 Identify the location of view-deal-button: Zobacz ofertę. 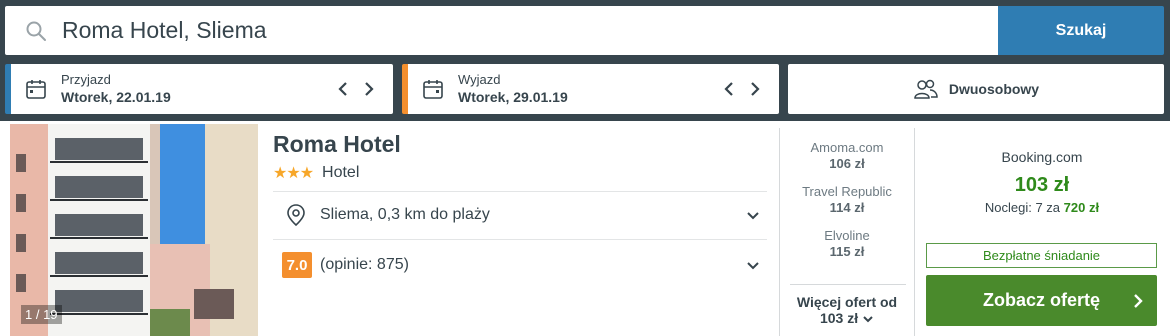
(1041, 300).